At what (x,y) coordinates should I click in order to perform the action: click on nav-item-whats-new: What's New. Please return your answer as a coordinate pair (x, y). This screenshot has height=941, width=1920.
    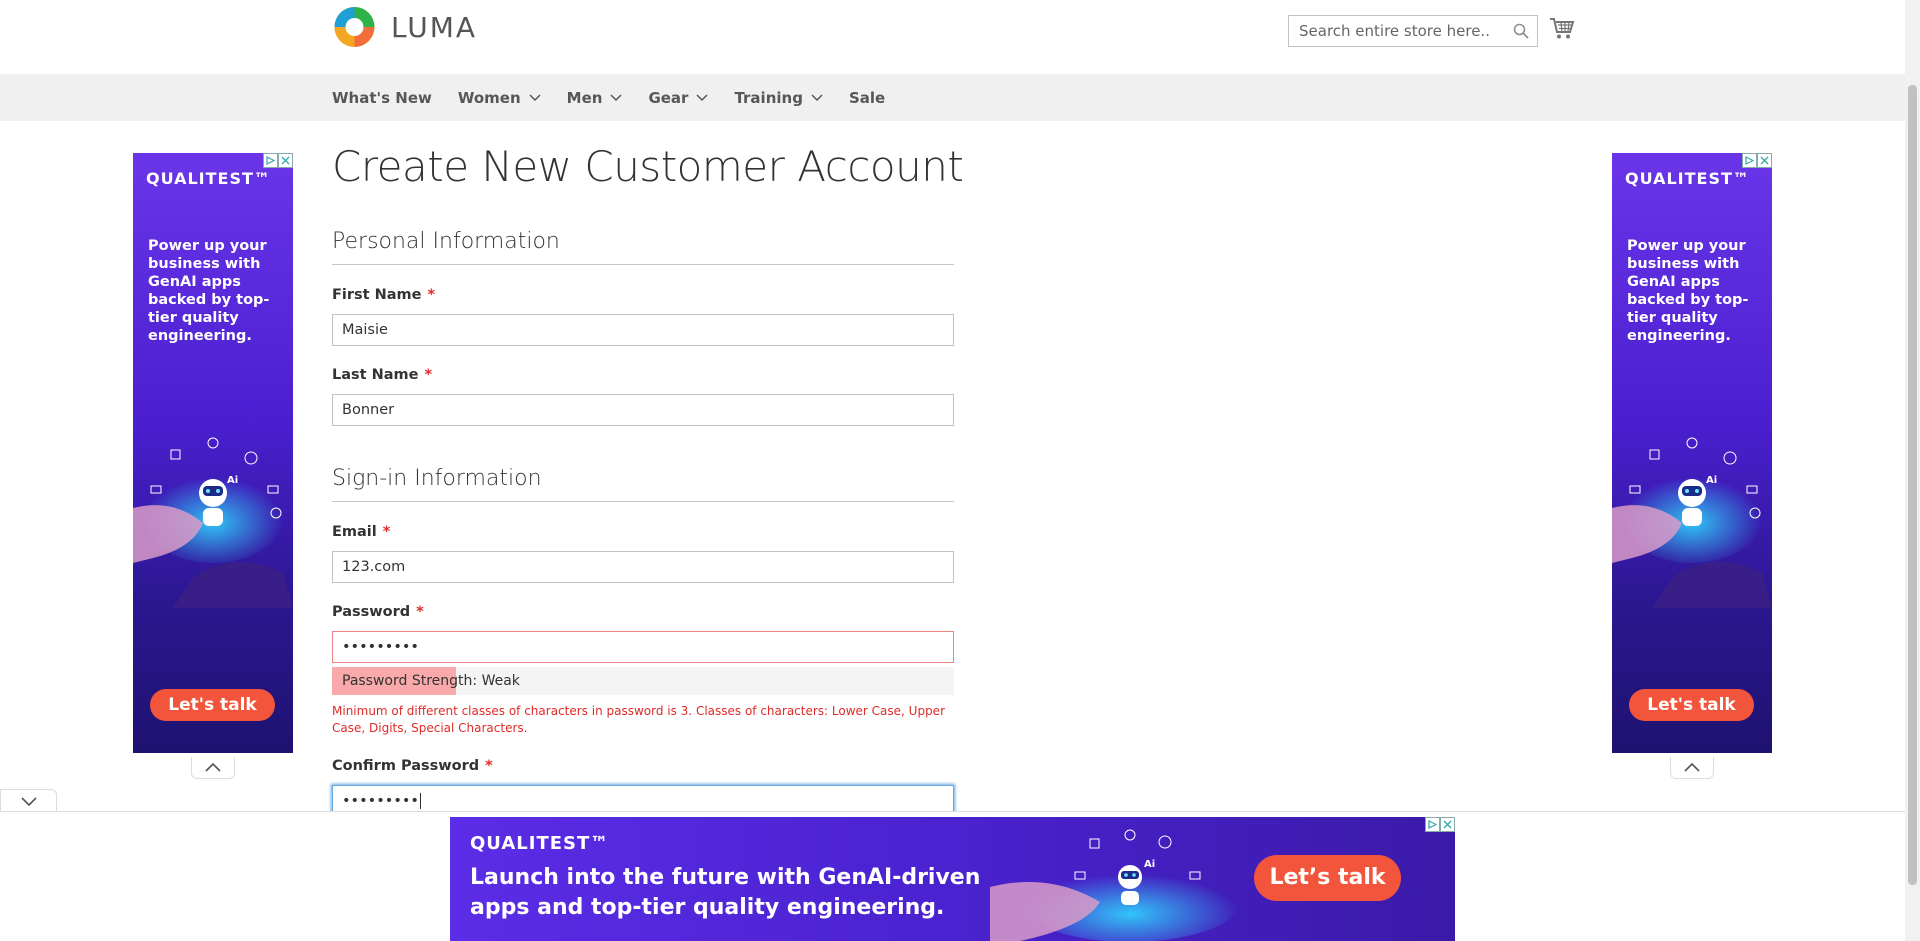
    Looking at the image, I should click on (382, 98).